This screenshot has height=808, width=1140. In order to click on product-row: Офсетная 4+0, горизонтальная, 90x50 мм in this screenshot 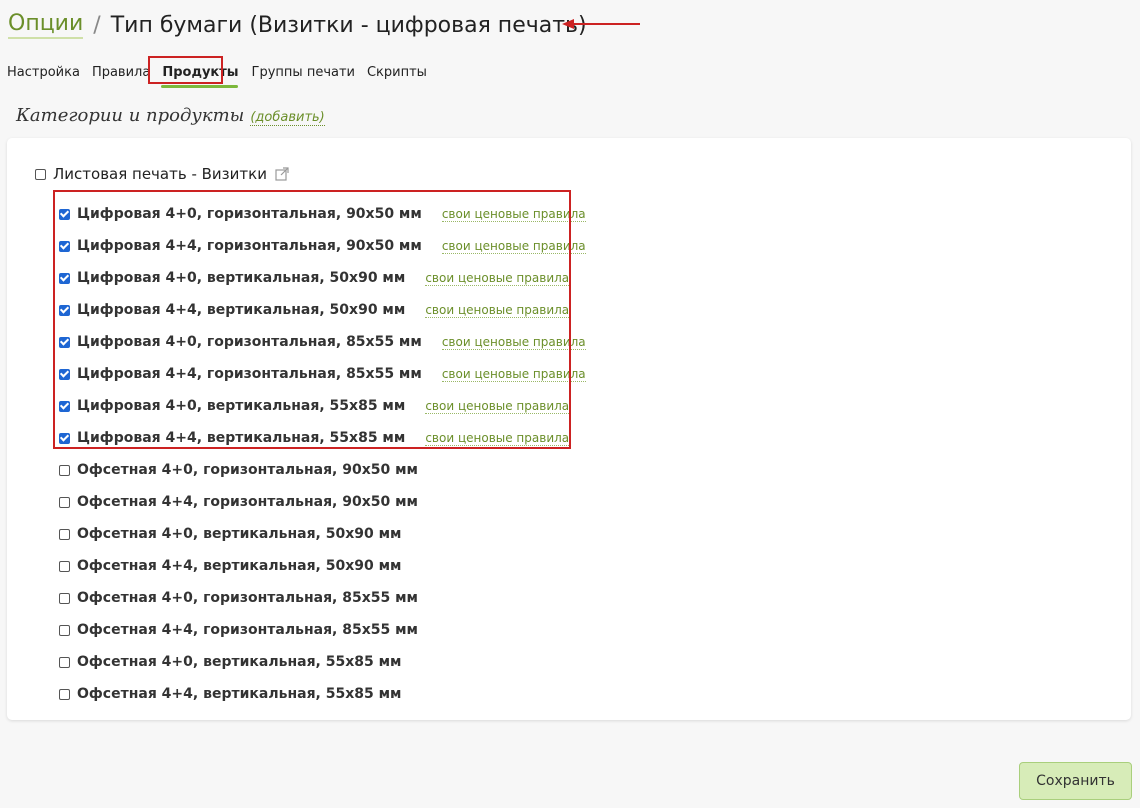, I will do `click(322, 470)`.